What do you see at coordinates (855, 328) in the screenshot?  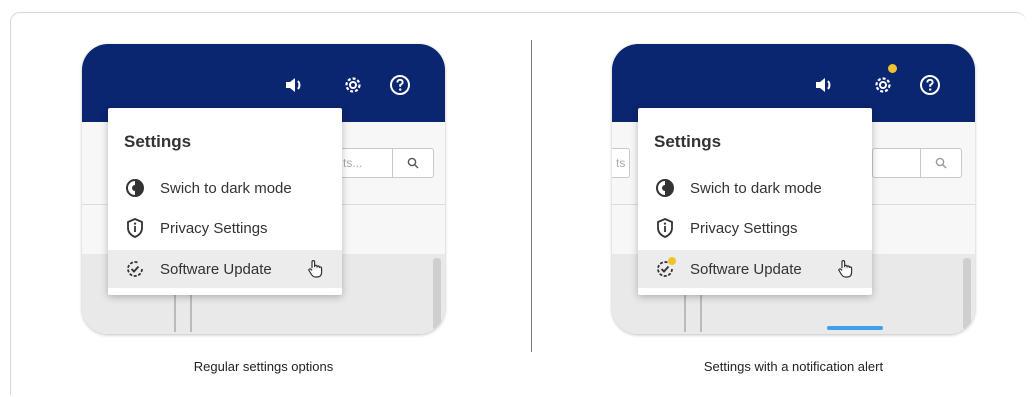 I see `progress-indicator` at bounding box center [855, 328].